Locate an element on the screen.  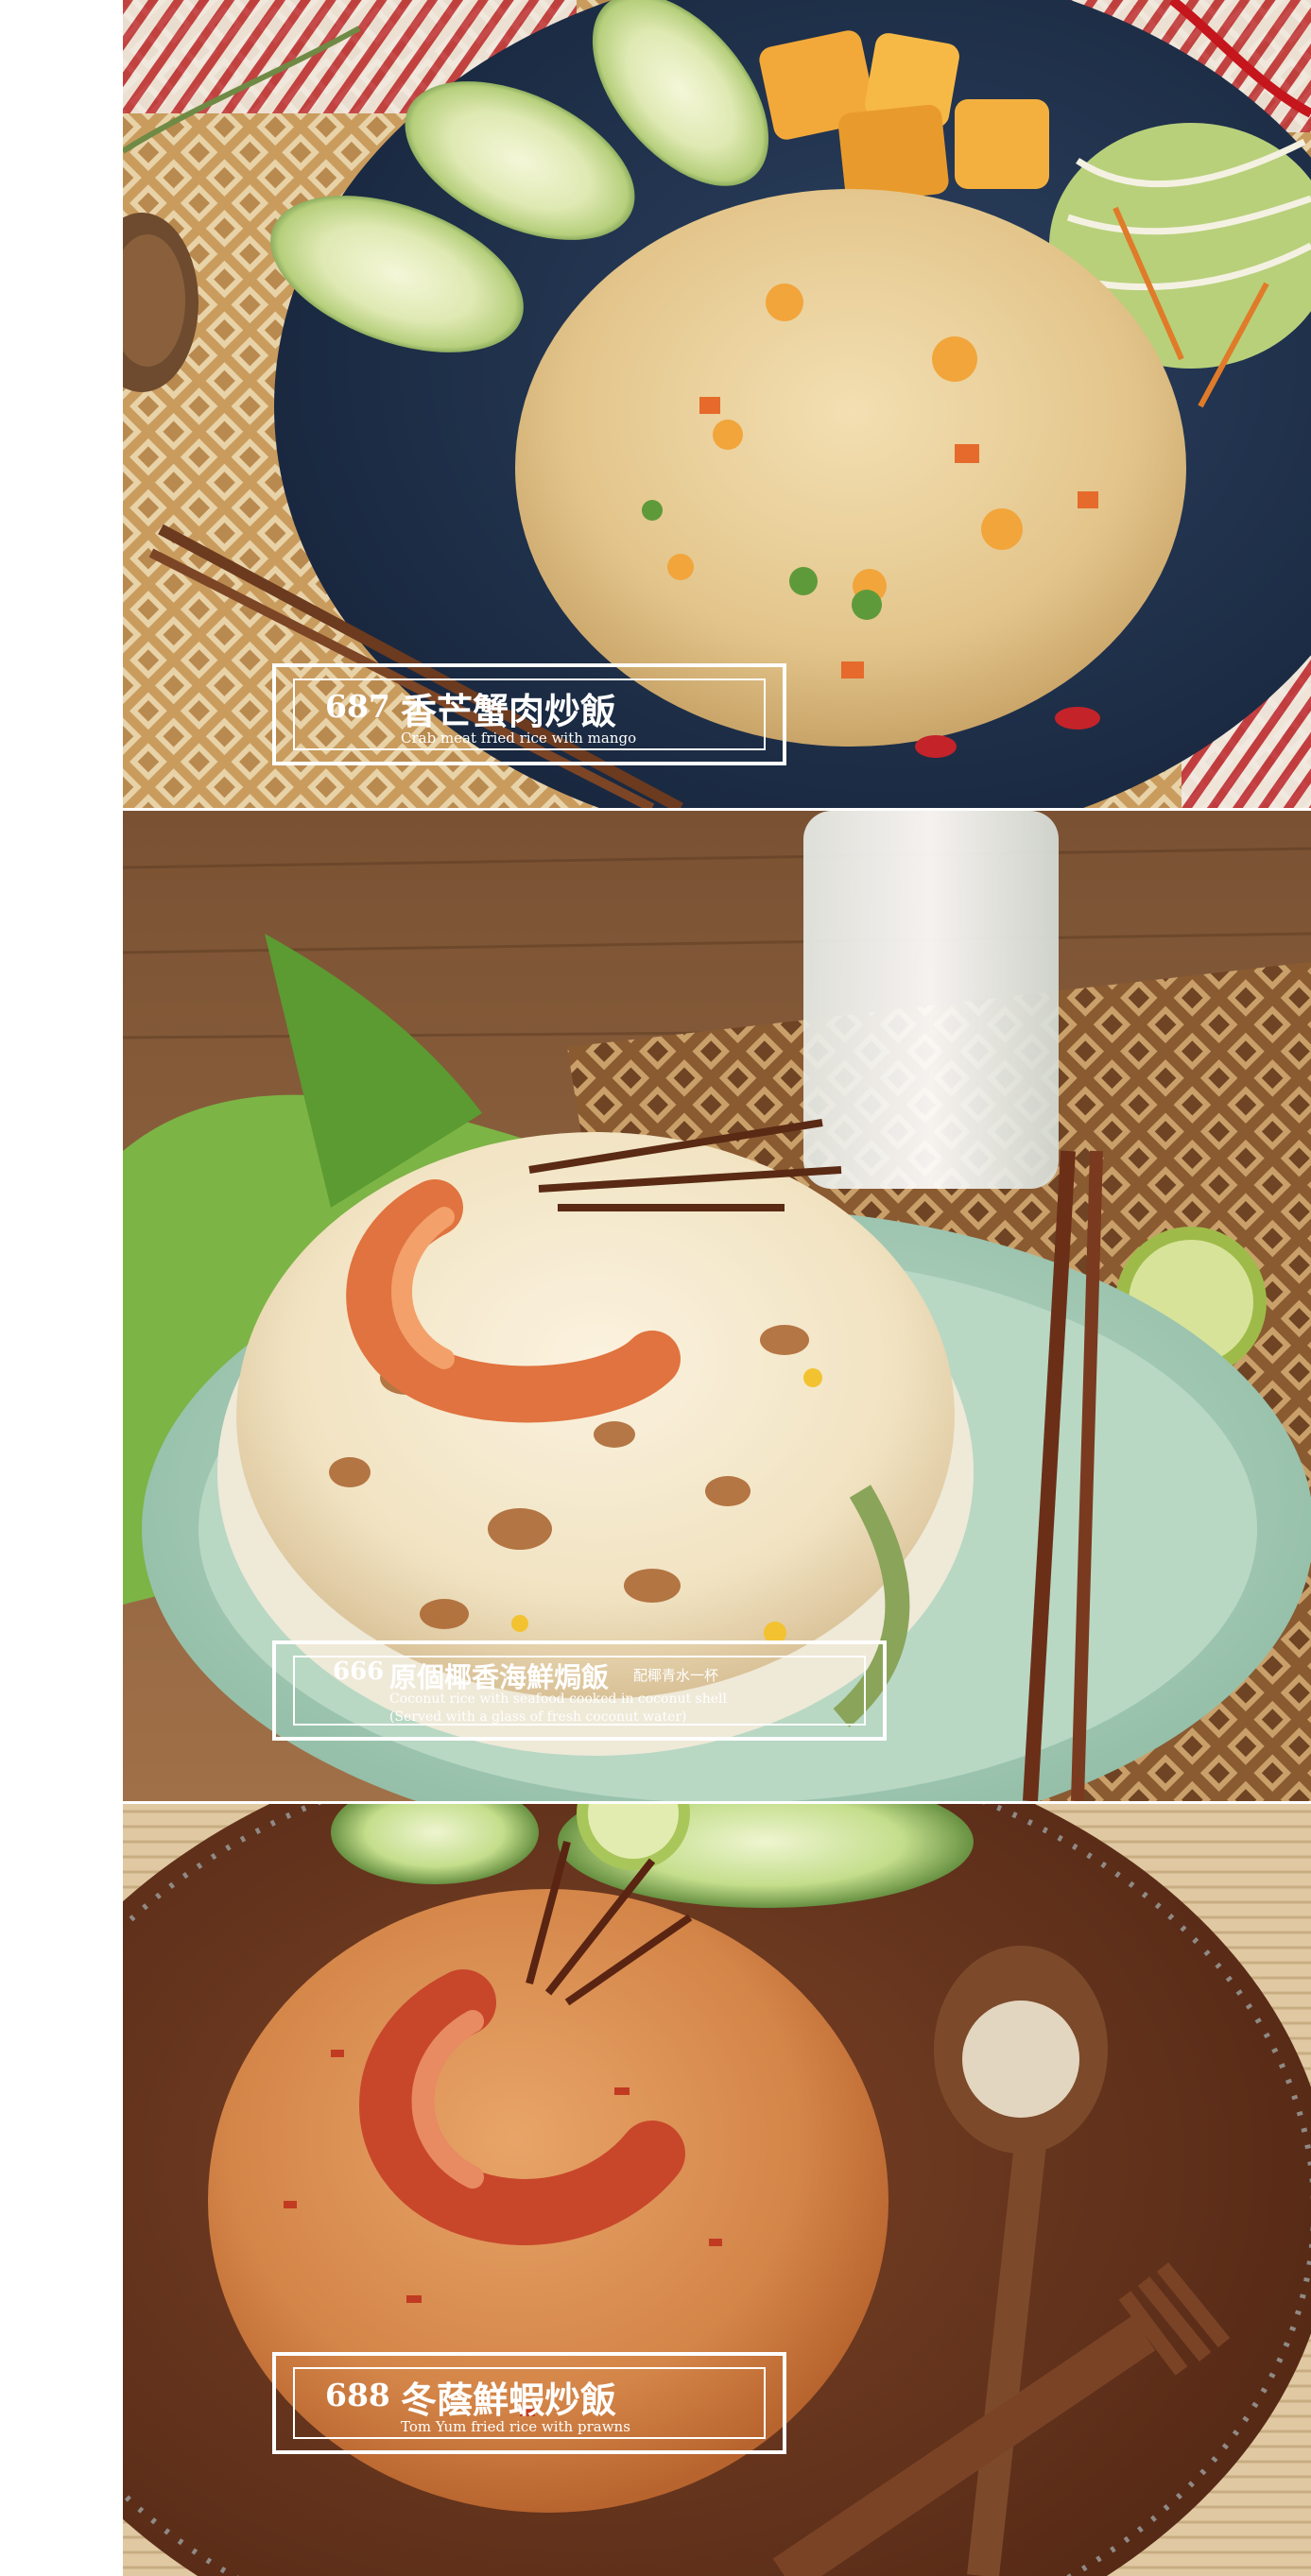
dish-name-zh: 原個椰香海鮮焗飯 is located at coordinates (500, 1677).